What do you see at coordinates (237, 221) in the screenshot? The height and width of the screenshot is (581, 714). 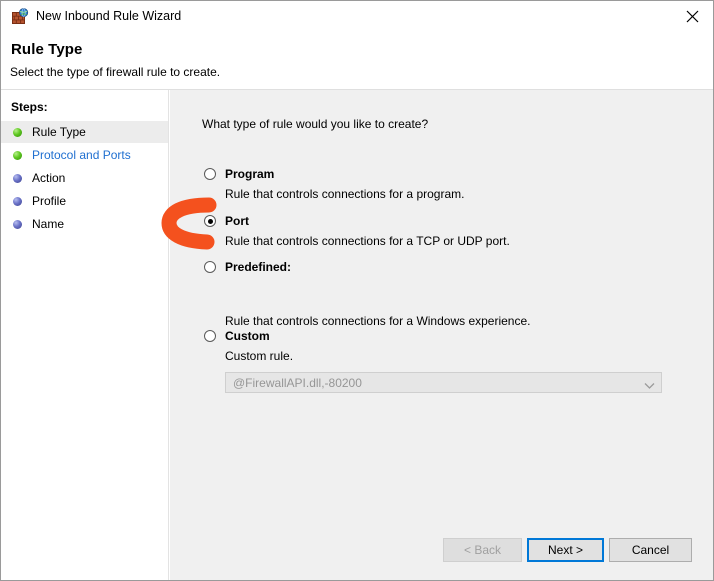 I see `option-title: Port` at bounding box center [237, 221].